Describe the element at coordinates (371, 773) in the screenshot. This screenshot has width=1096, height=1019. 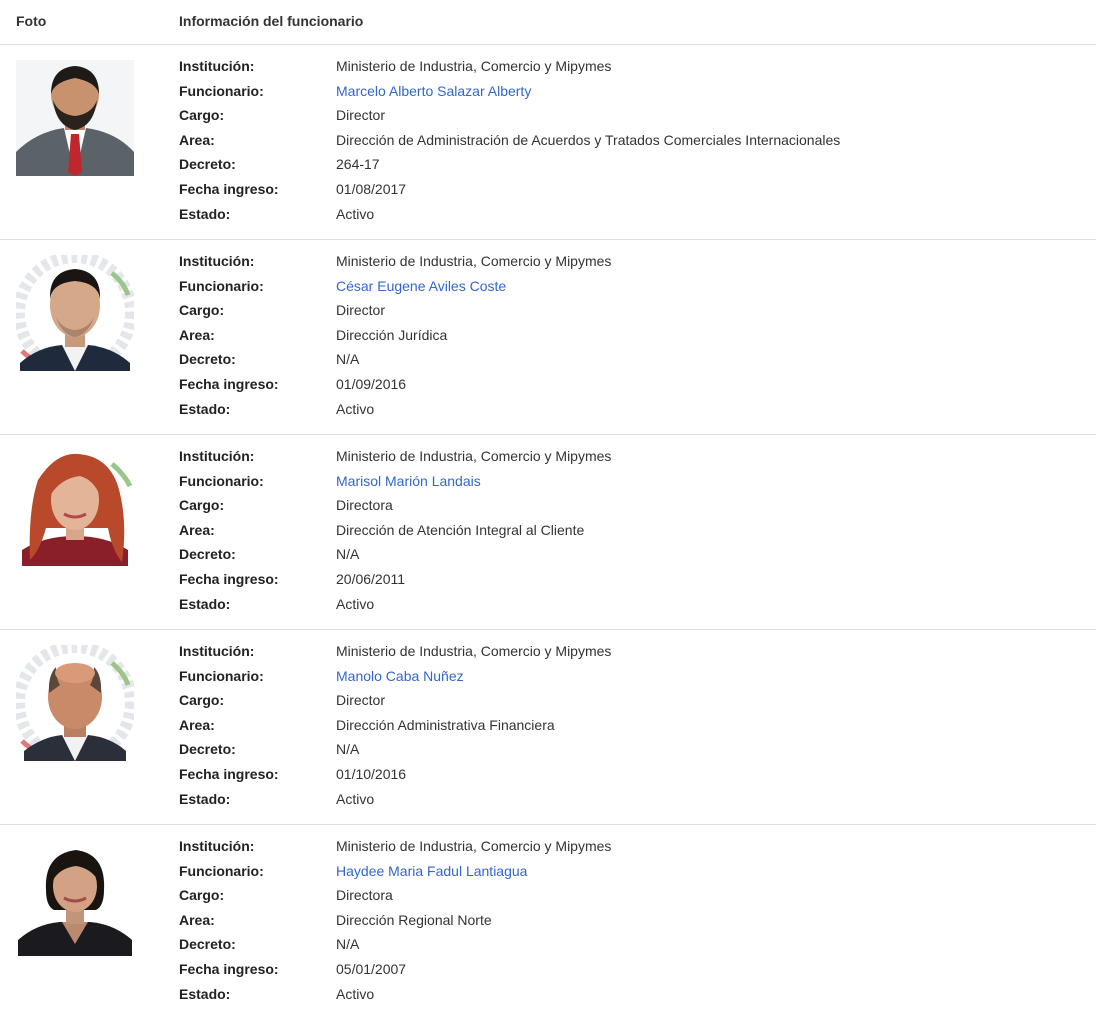
I see `fecha-ingreso-value: 01/10/2016` at that location.